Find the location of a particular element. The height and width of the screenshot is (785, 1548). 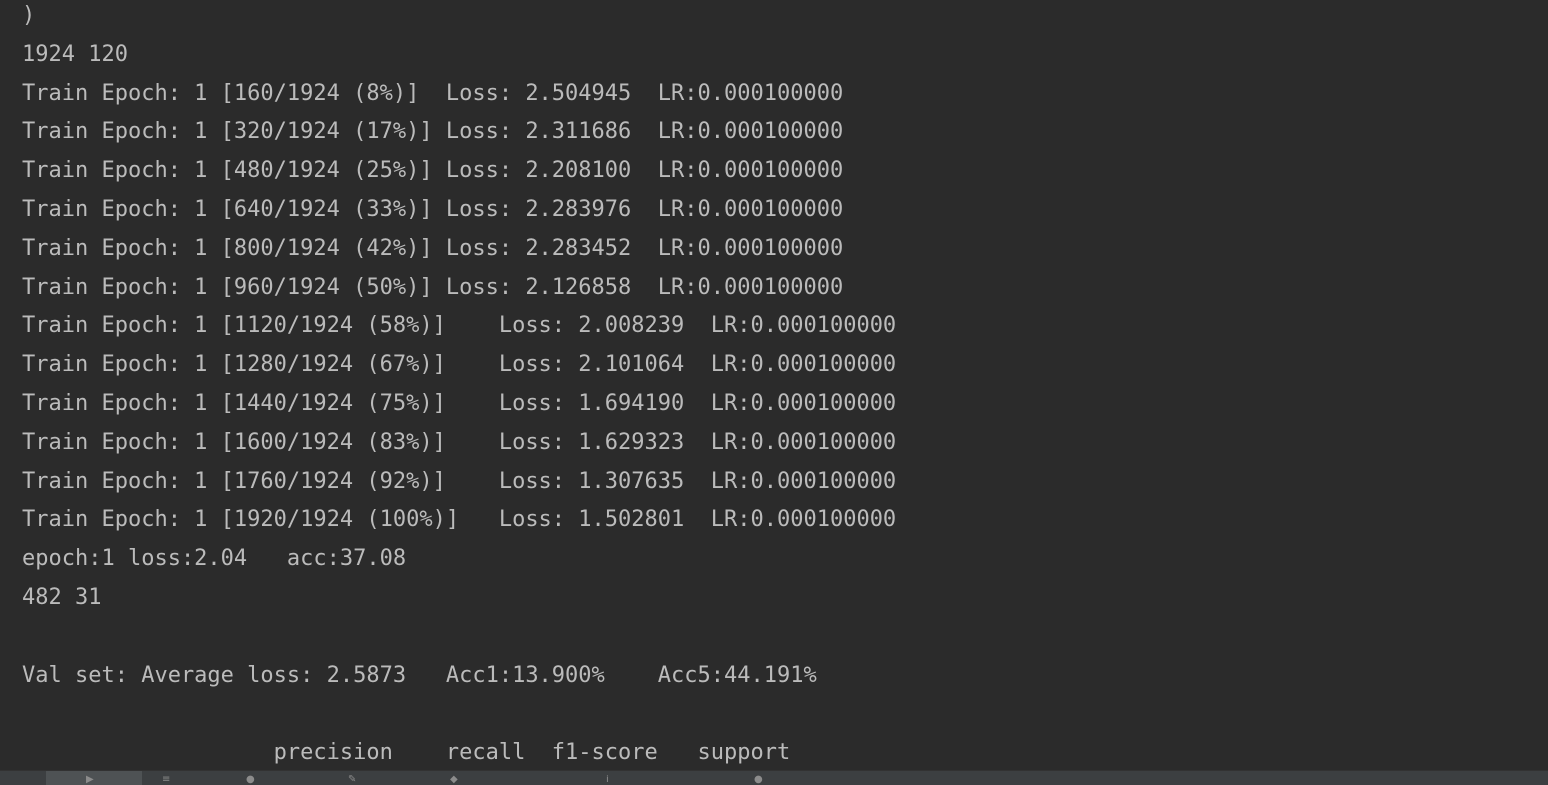

console-line: 482 31 is located at coordinates (62, 597).